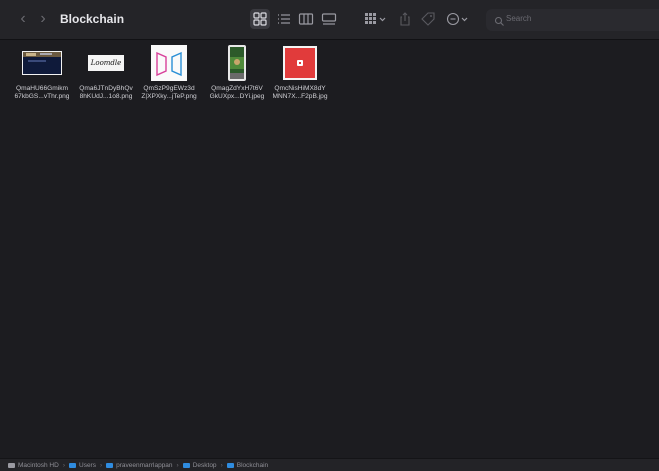 Image resolution: width=659 pixels, height=471 pixels. I want to click on window-title: Blockchain, so click(92, 19).